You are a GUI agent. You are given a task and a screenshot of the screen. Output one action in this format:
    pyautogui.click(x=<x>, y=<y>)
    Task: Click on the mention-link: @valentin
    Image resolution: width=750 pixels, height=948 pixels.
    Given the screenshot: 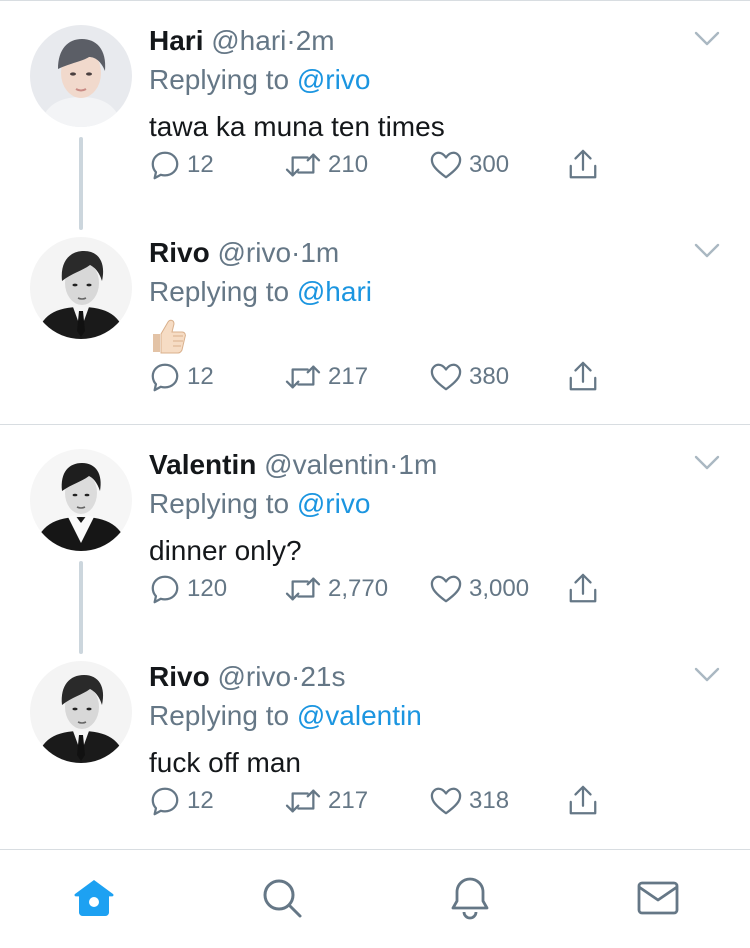 What is the action you would take?
    pyautogui.click(x=359, y=715)
    